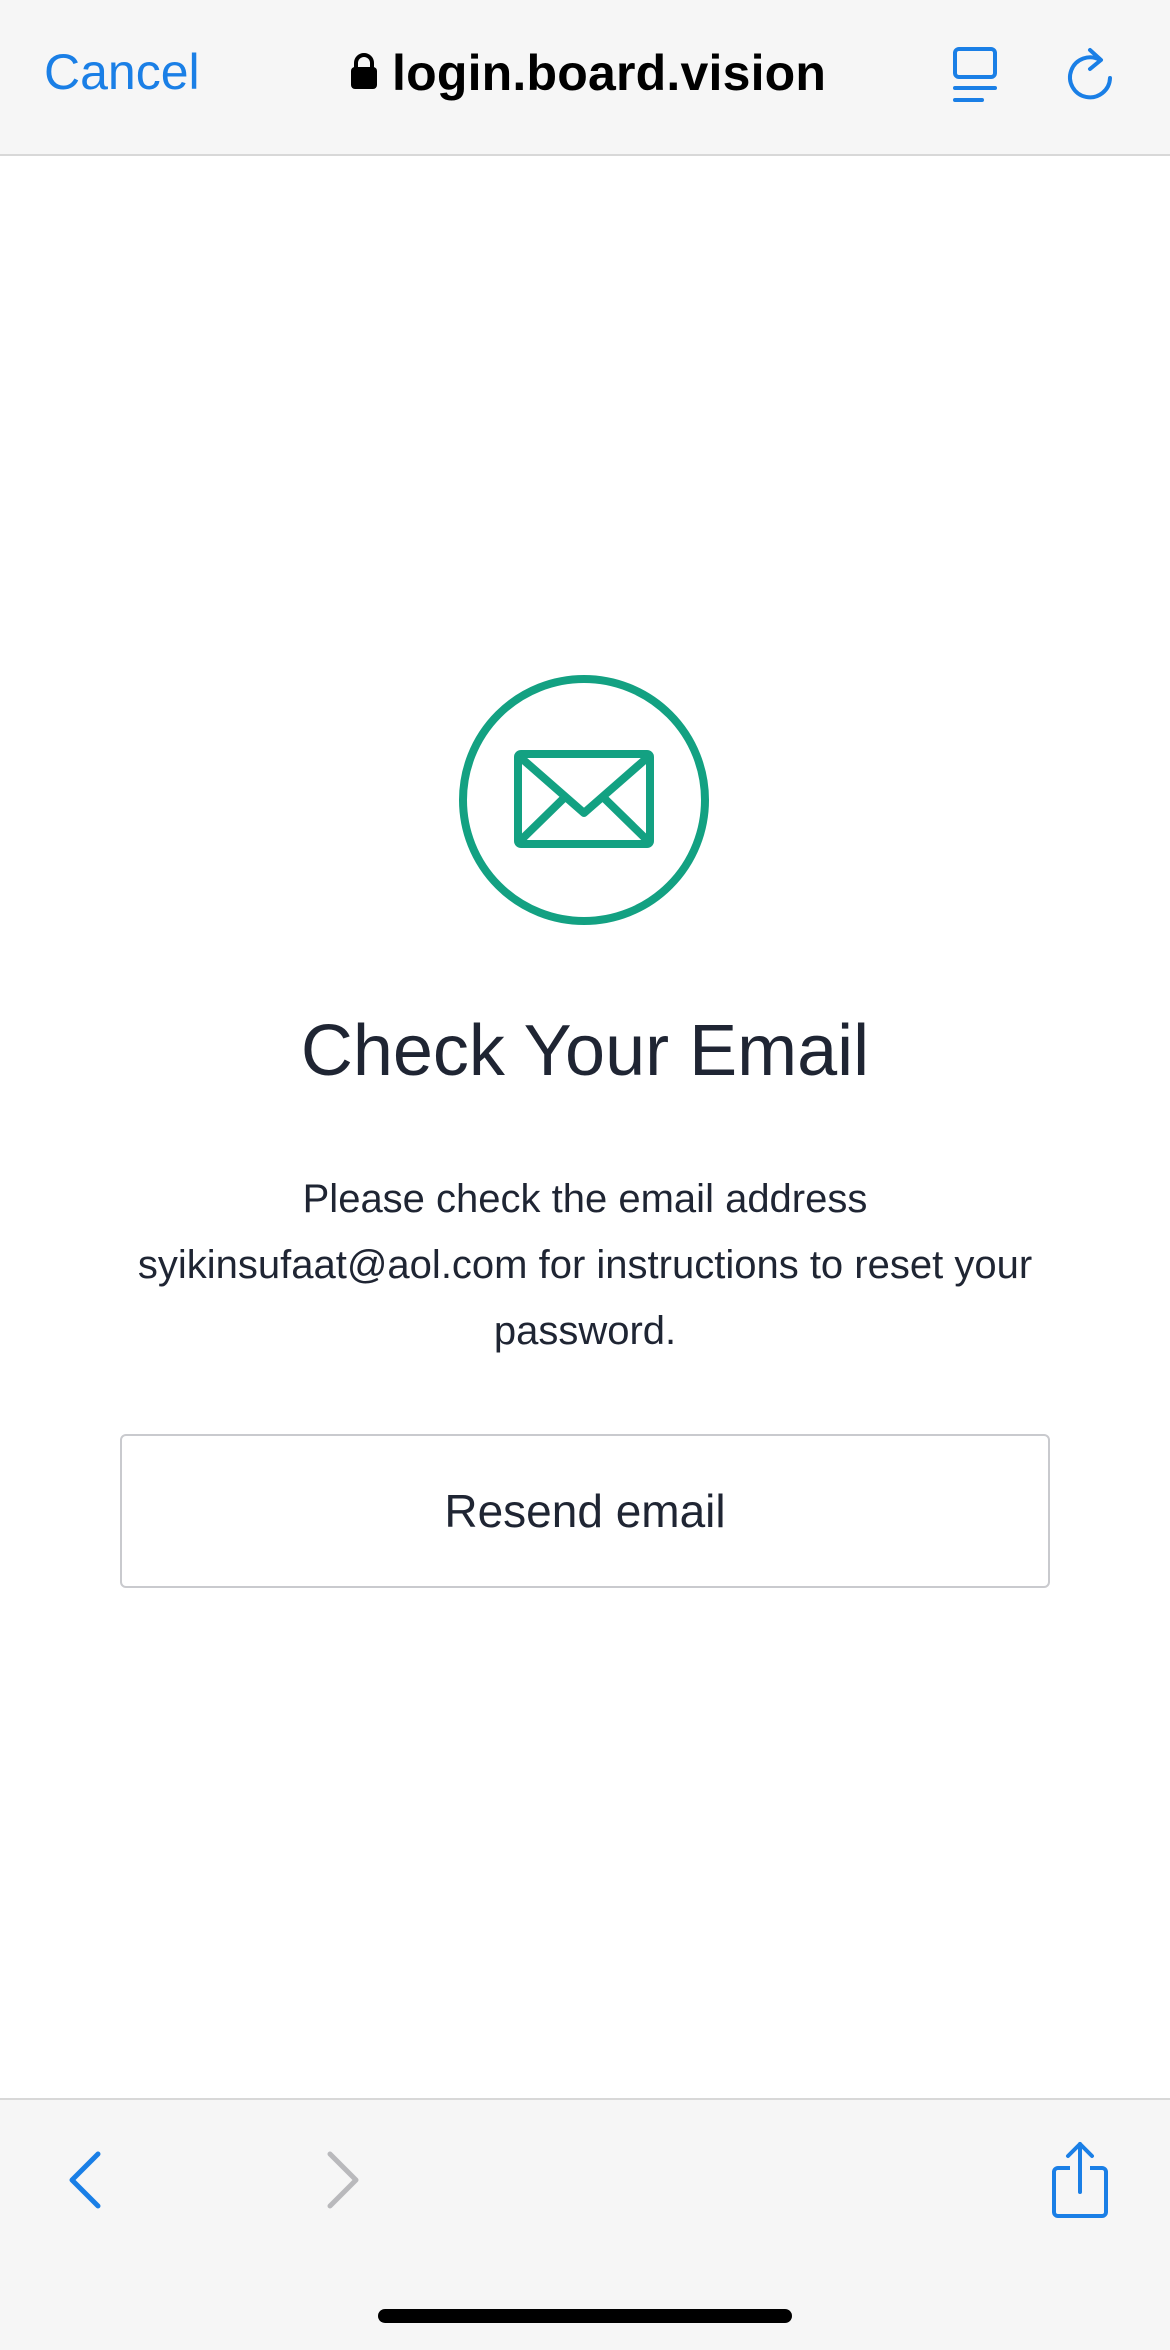 The width and height of the screenshot is (1170, 2350). I want to click on browser-top-bar: Cancel login.board.vision, so click(585, 78).